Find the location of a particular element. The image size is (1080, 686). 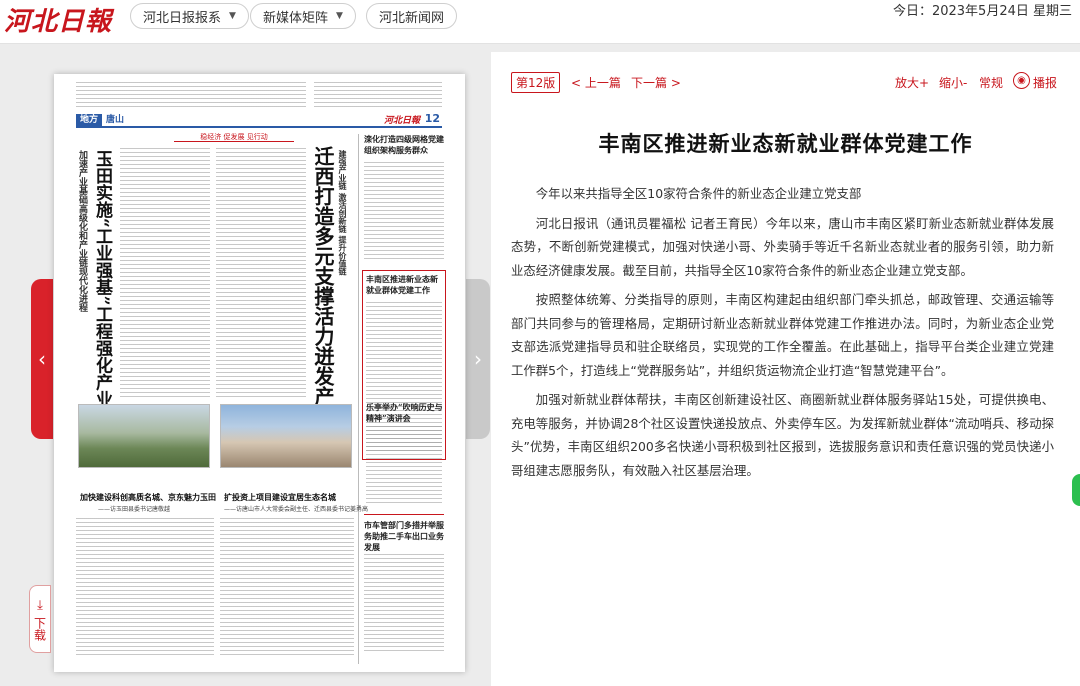

play-icon: ◉ is located at coordinates (1021, 80).